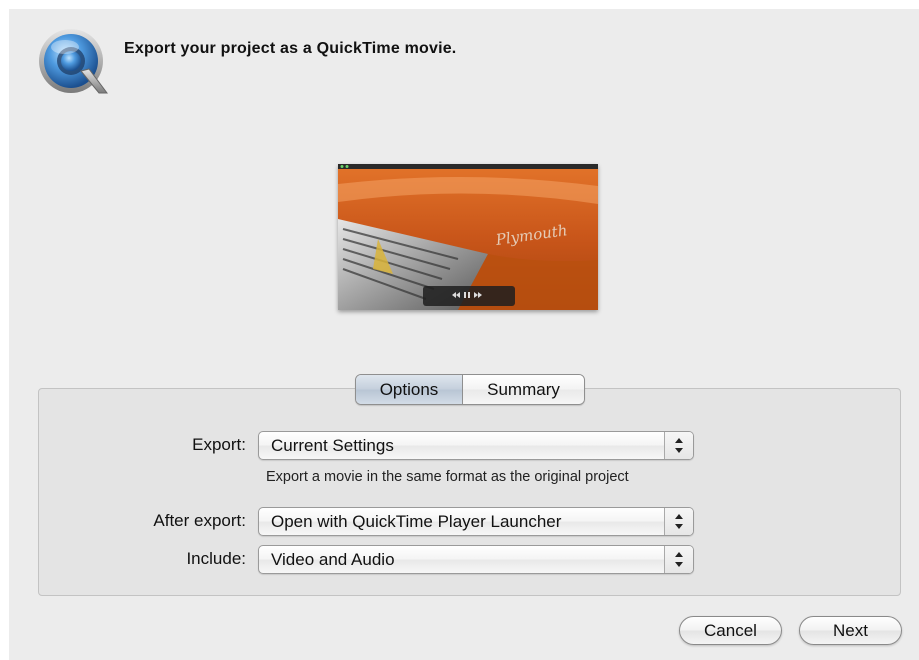 The image size is (919, 660). Describe the element at coordinates (199, 520) in the screenshot. I see `after-export-label: After export:` at that location.